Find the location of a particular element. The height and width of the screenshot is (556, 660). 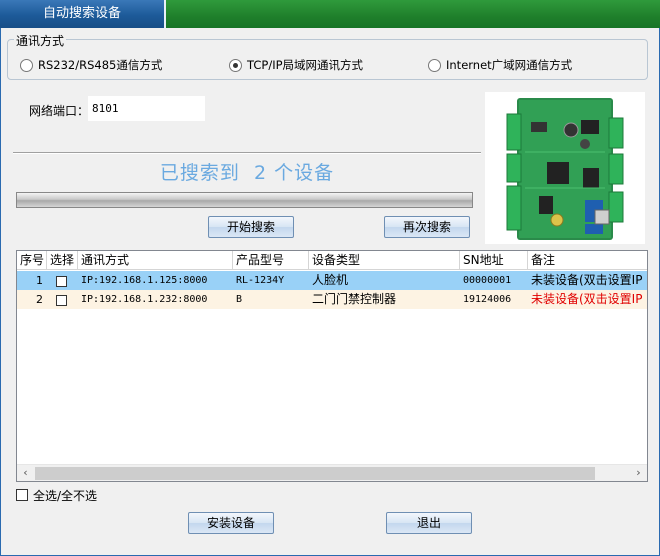

divider is located at coordinates (247, 153).